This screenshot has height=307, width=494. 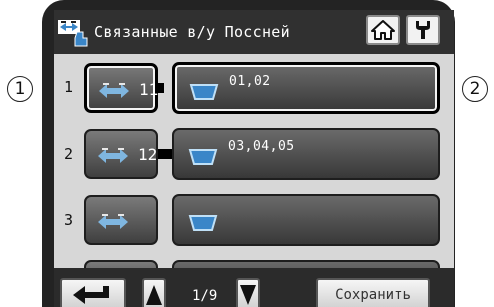 I want to click on back-button, so click(x=93, y=292).